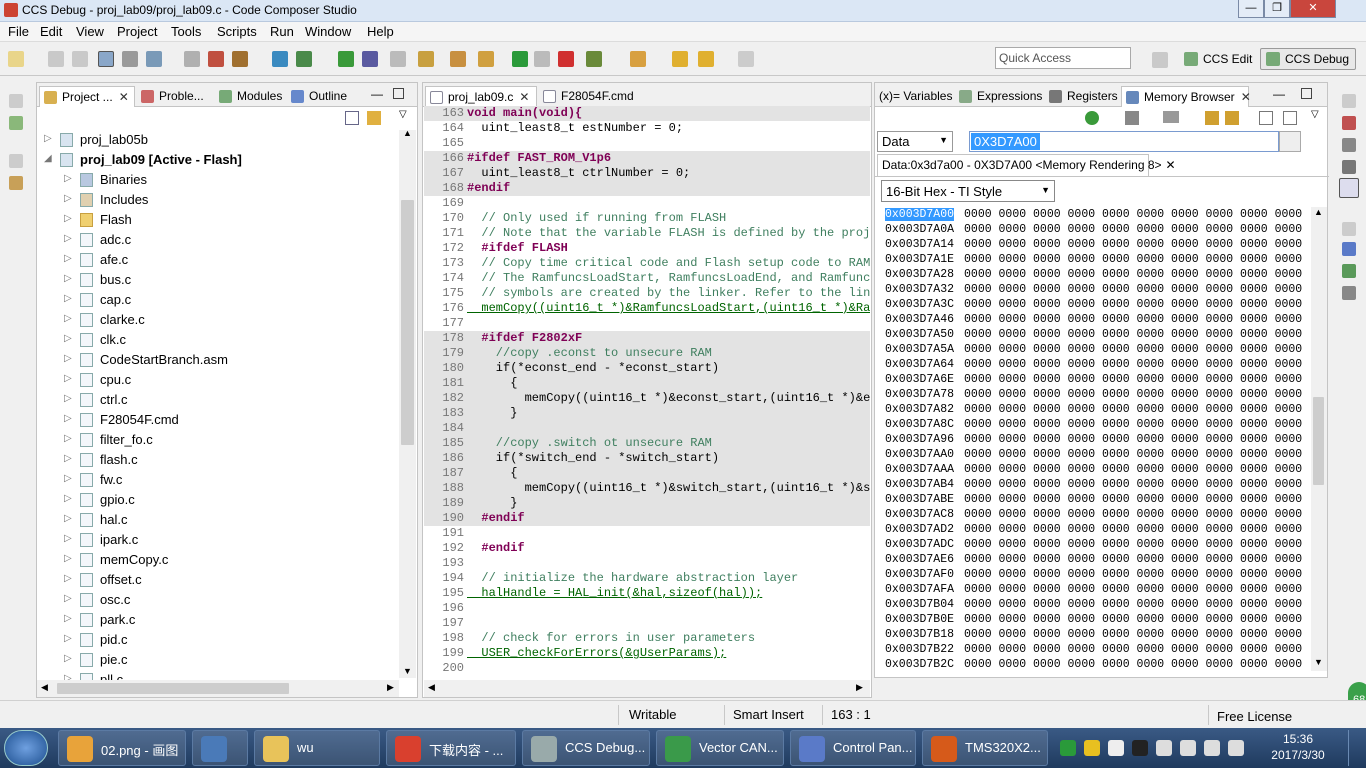 The width and height of the screenshot is (1366, 768). Describe the element at coordinates (219, 180) in the screenshot. I see `tree-item: ▷ Binaries` at that location.